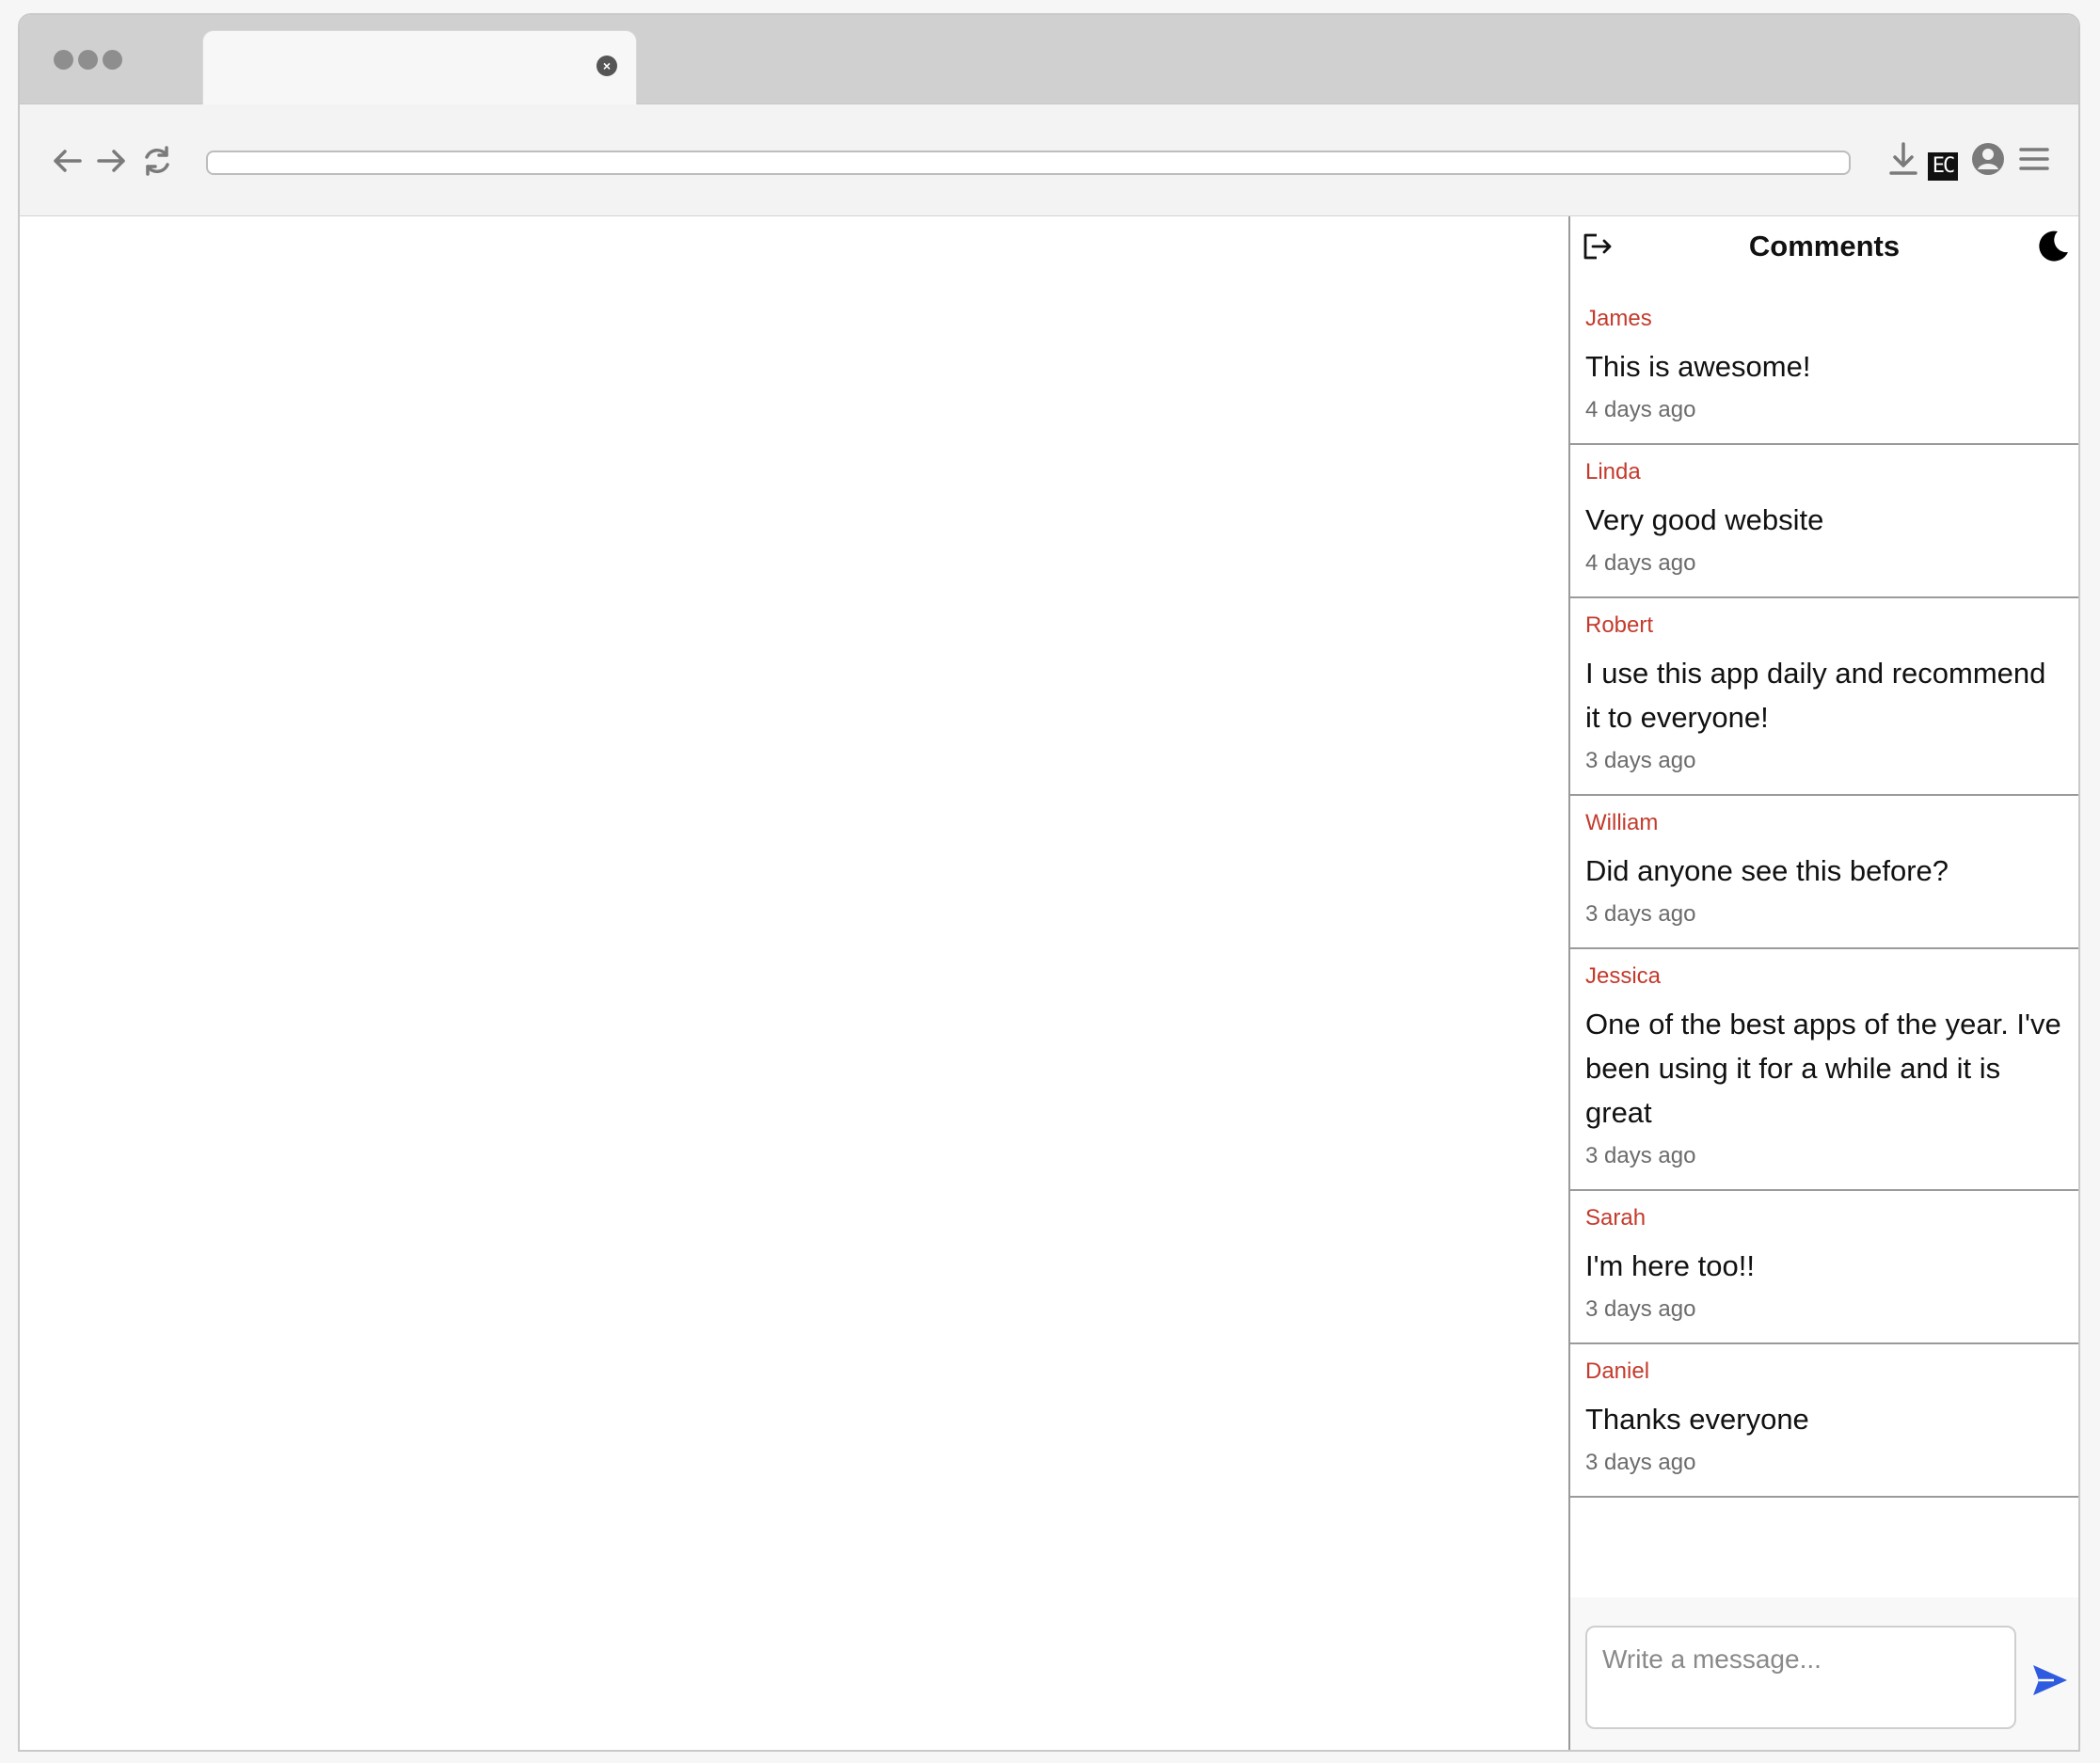 This screenshot has width=2100, height=1763. I want to click on tab-close-icon: ×, so click(607, 66).